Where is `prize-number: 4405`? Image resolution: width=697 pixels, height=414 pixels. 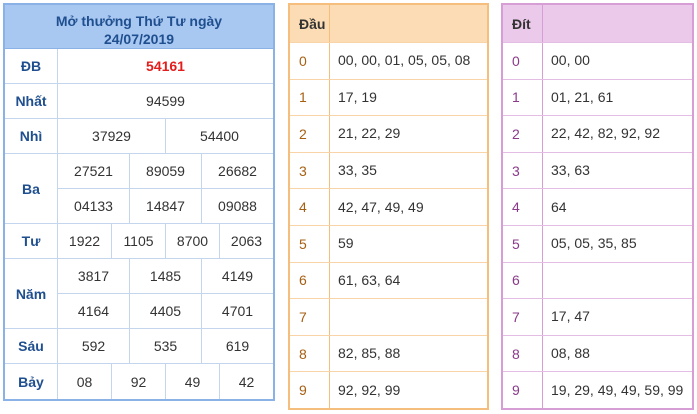 prize-number: 4405 is located at coordinates (165, 311).